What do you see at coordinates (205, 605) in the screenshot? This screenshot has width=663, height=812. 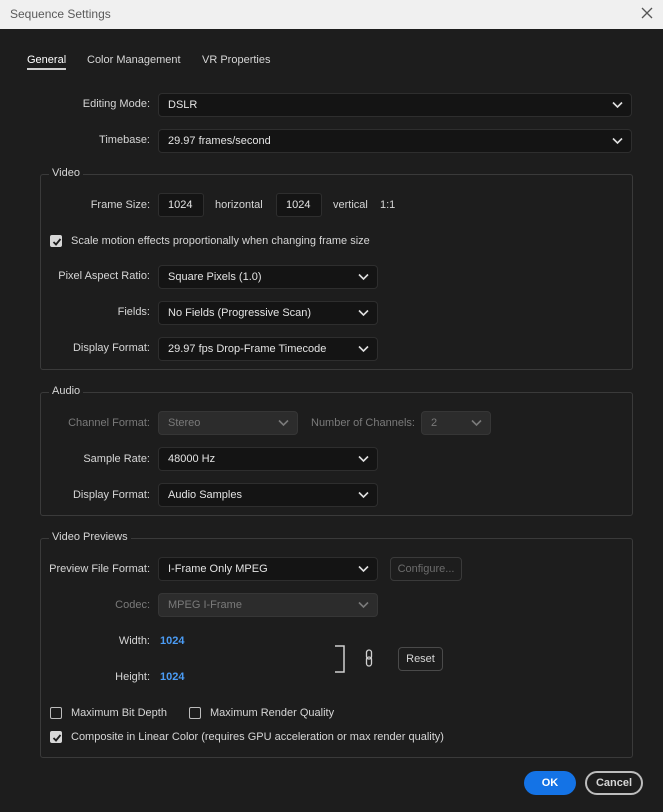 I see `codec-value: MPEG I-Frame` at bounding box center [205, 605].